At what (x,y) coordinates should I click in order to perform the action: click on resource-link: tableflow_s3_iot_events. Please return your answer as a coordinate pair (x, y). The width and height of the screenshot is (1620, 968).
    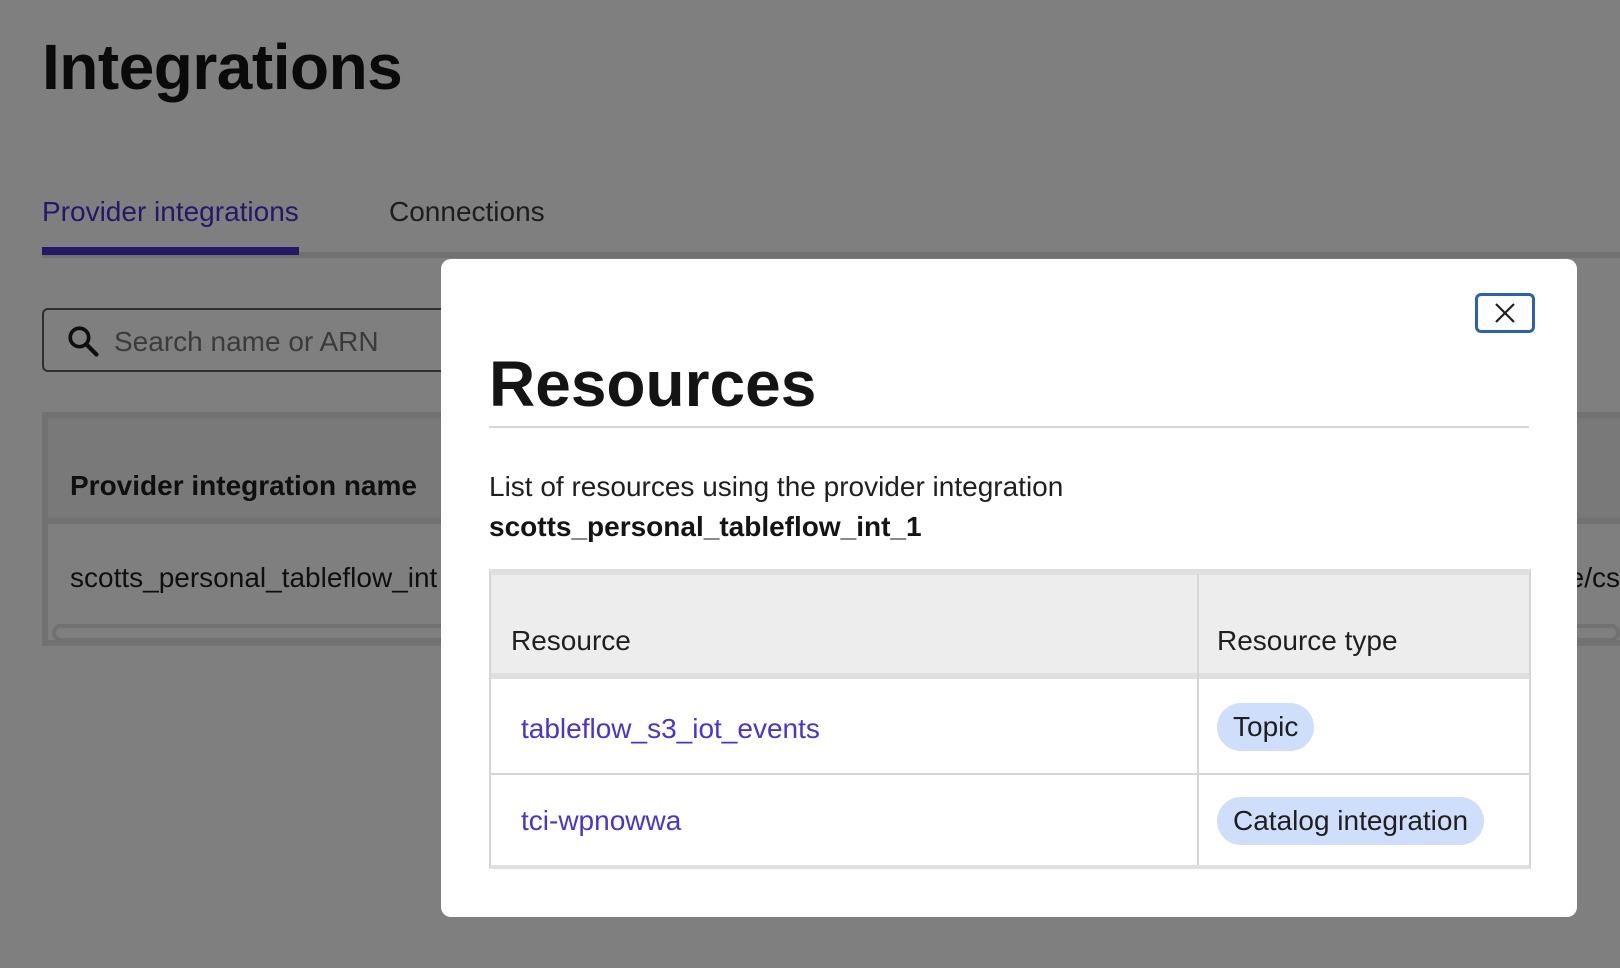
    Looking at the image, I should click on (670, 729).